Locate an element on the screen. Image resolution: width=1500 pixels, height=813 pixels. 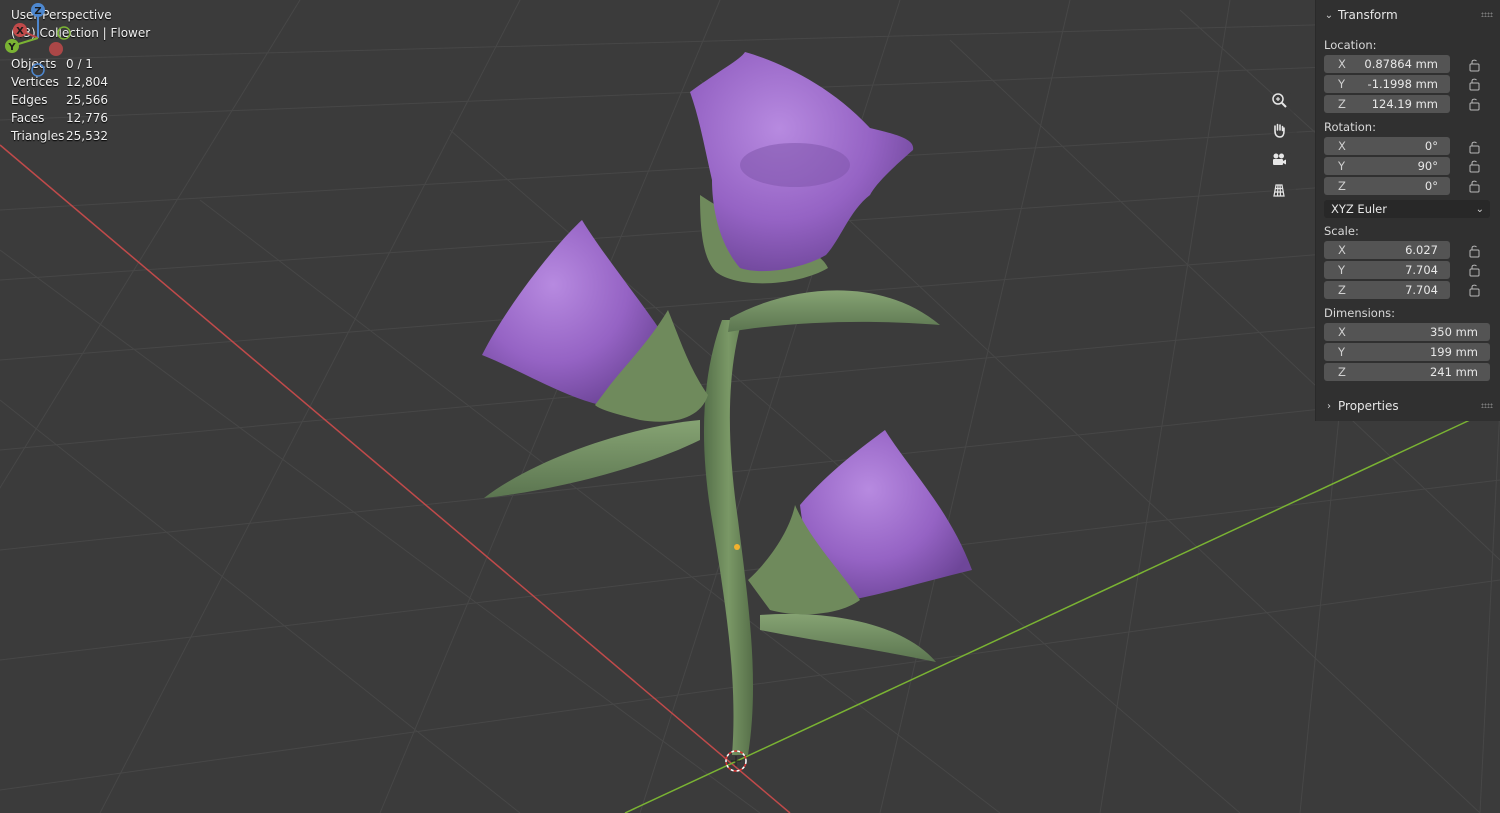
scale-x-field: X 6.027 is located at coordinates (1387, 250).